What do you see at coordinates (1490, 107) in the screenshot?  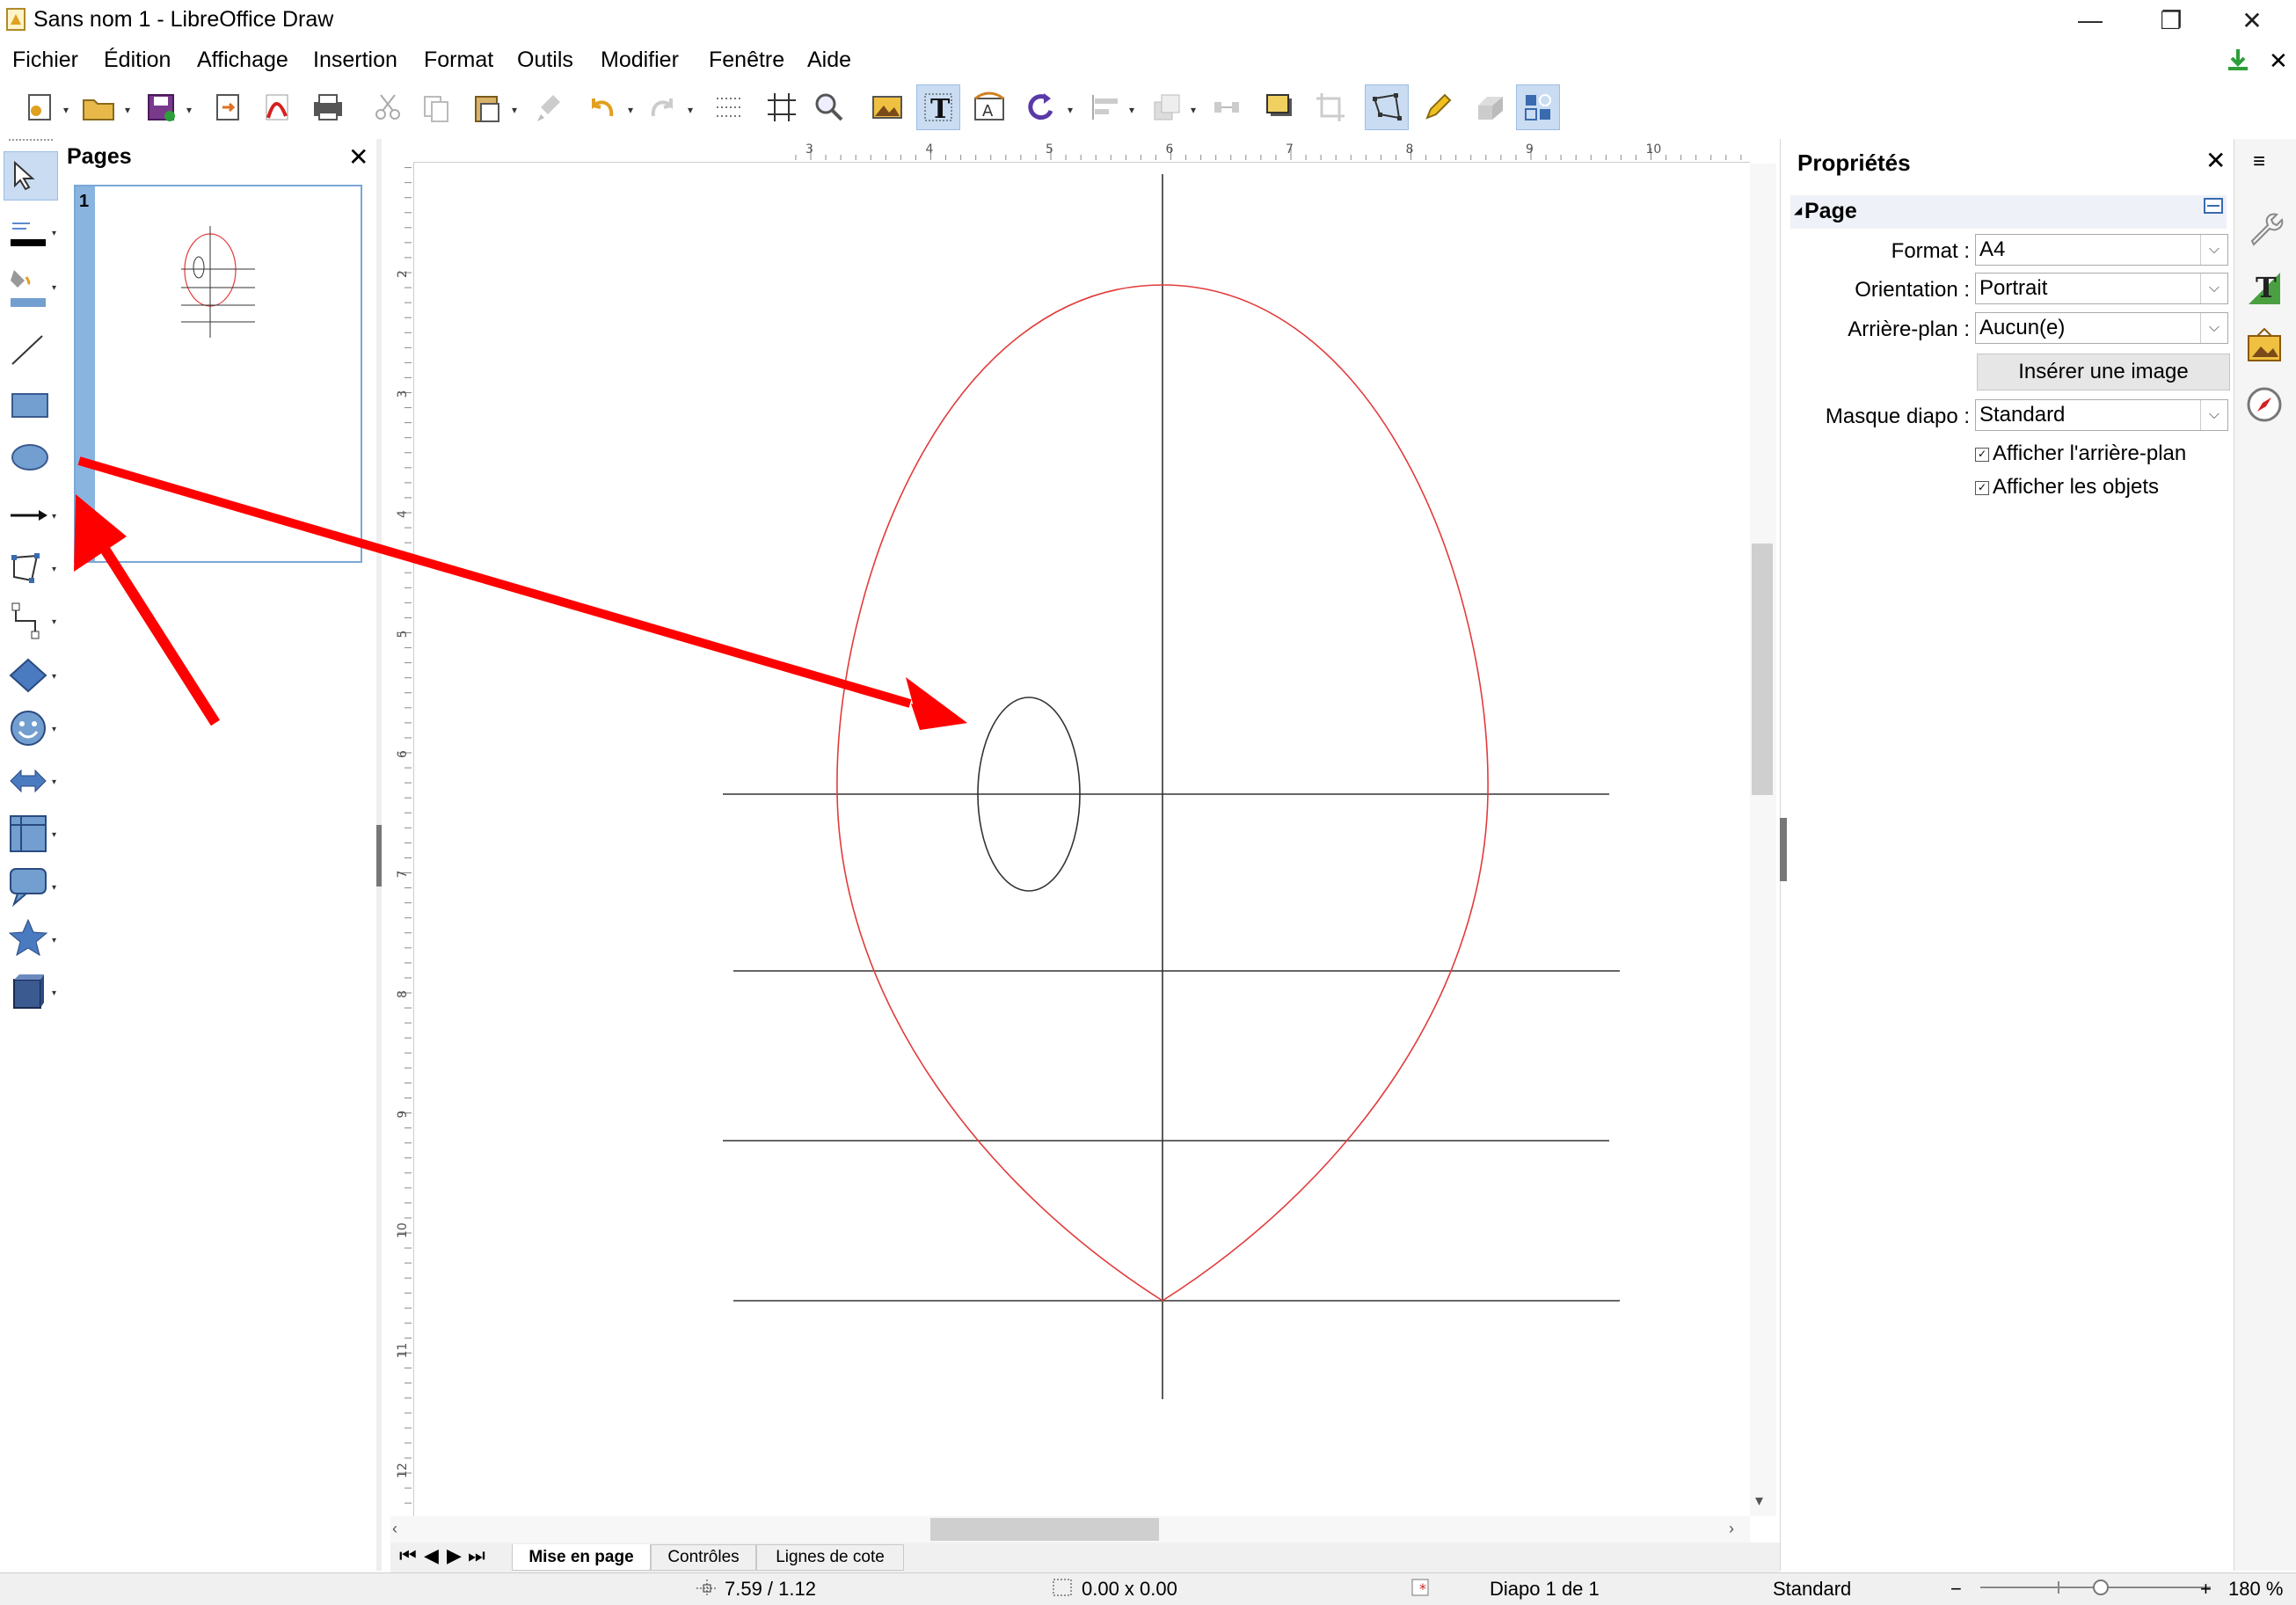 I see `toggle-extrusion-button` at bounding box center [1490, 107].